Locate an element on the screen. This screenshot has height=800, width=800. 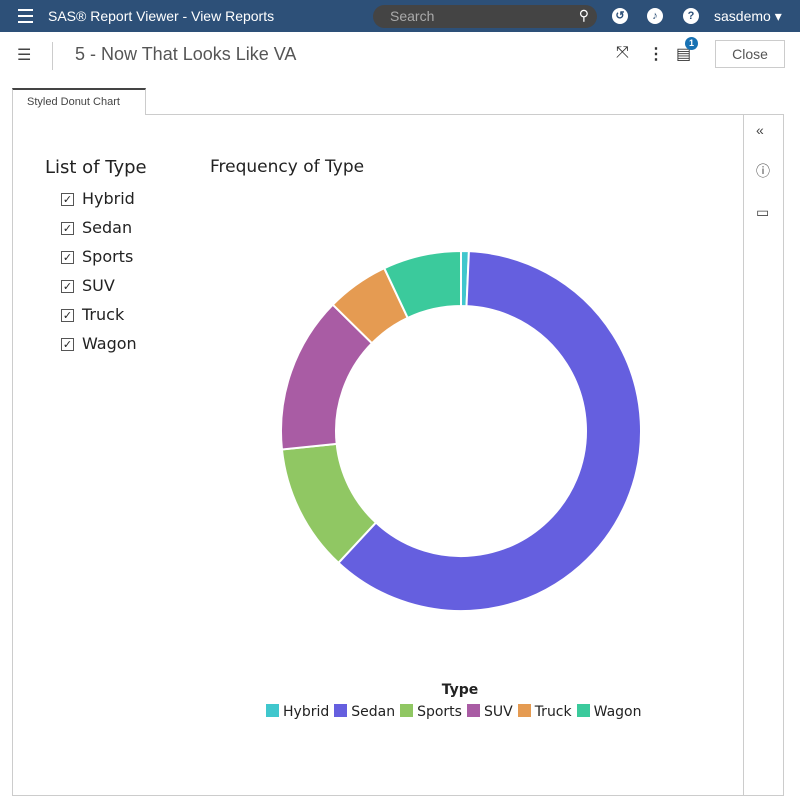
legend-item: Hybrid is located at coordinates (297, 712).